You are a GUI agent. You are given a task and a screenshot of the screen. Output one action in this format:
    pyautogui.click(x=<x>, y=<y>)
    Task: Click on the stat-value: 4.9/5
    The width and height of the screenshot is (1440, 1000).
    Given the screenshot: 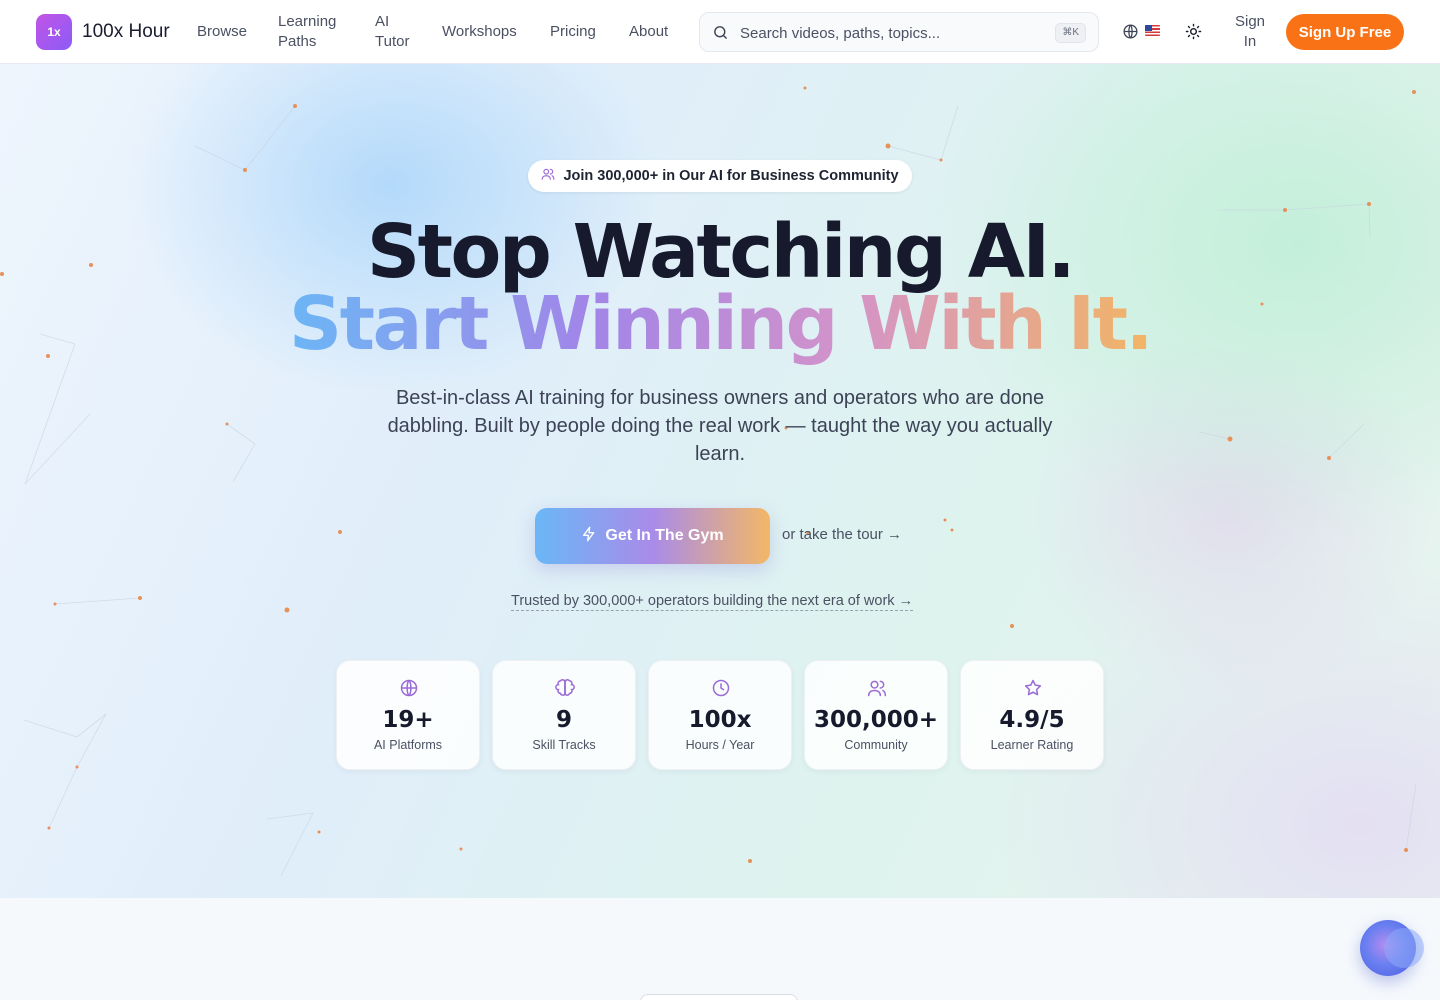 What is the action you would take?
    pyautogui.click(x=1032, y=720)
    